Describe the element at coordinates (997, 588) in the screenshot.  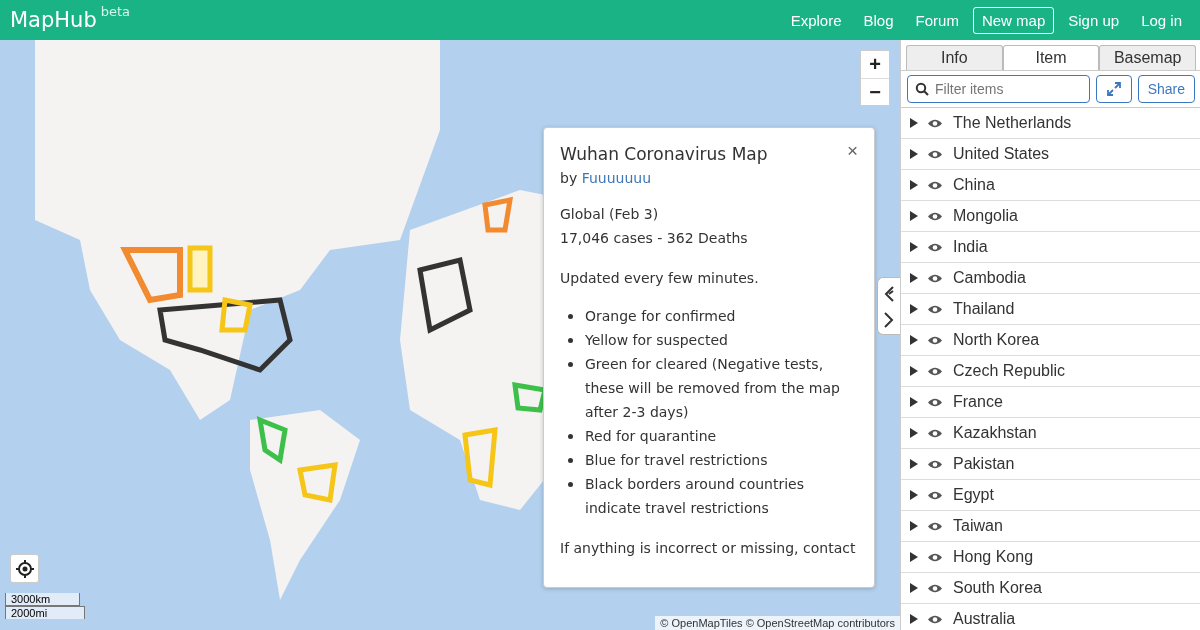
I see `item-name: South Korea` at that location.